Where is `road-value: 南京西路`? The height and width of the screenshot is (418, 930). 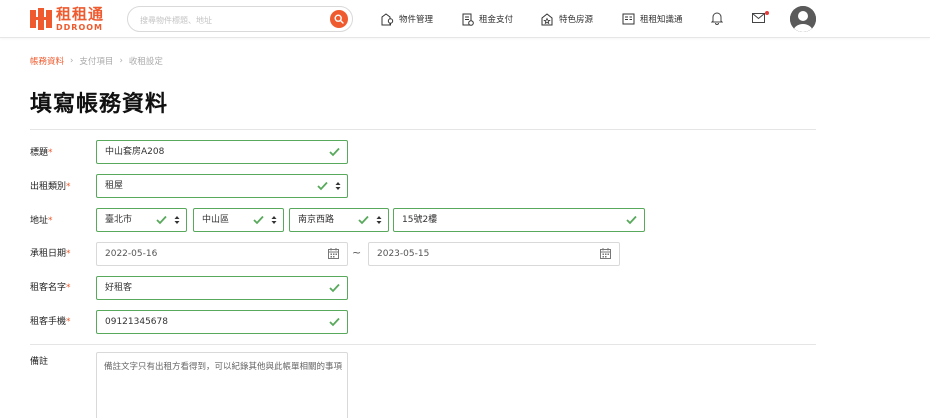 road-value: 南京西路 is located at coordinates (316, 220).